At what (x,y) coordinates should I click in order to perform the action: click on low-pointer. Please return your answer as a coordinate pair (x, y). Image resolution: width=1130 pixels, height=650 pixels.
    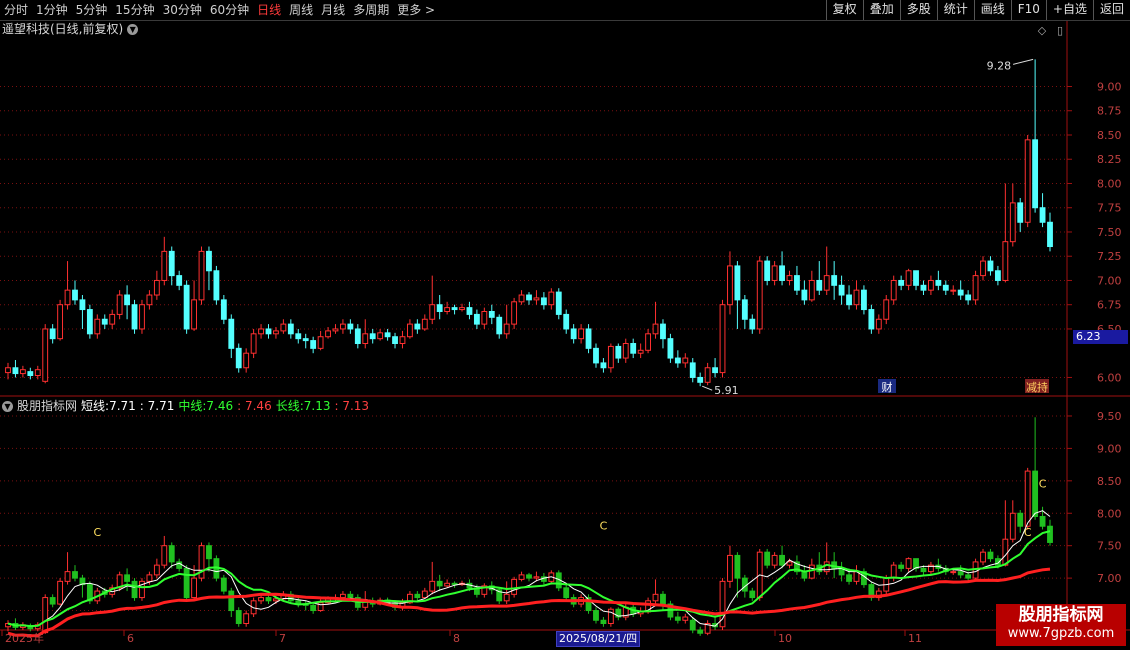
    Looking at the image, I should click on (707, 388).